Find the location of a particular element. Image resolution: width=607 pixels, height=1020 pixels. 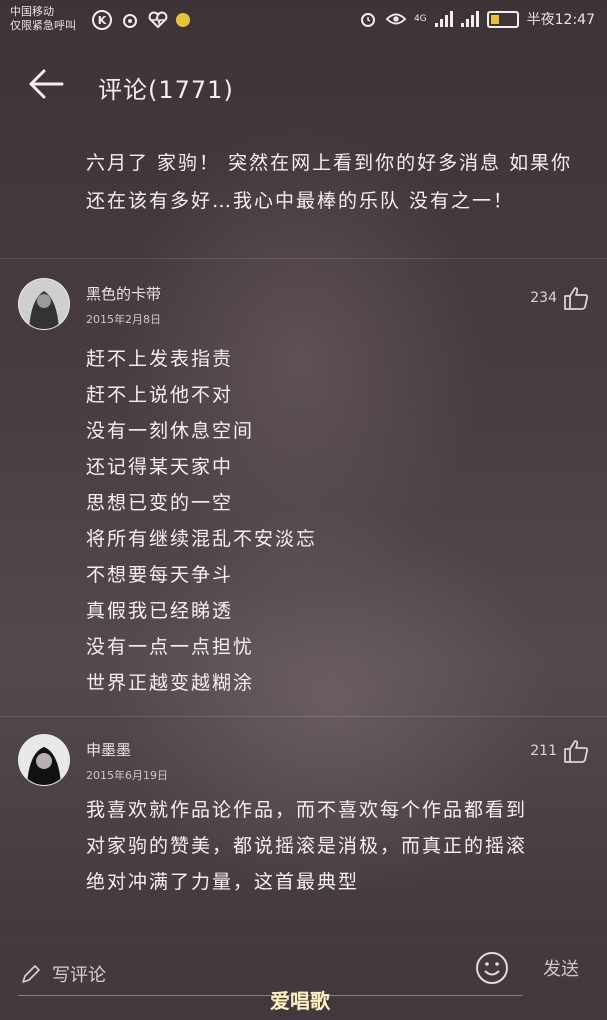

carrier-info: 中国移动 仅限紧急呼叫 is located at coordinates (43, 19).